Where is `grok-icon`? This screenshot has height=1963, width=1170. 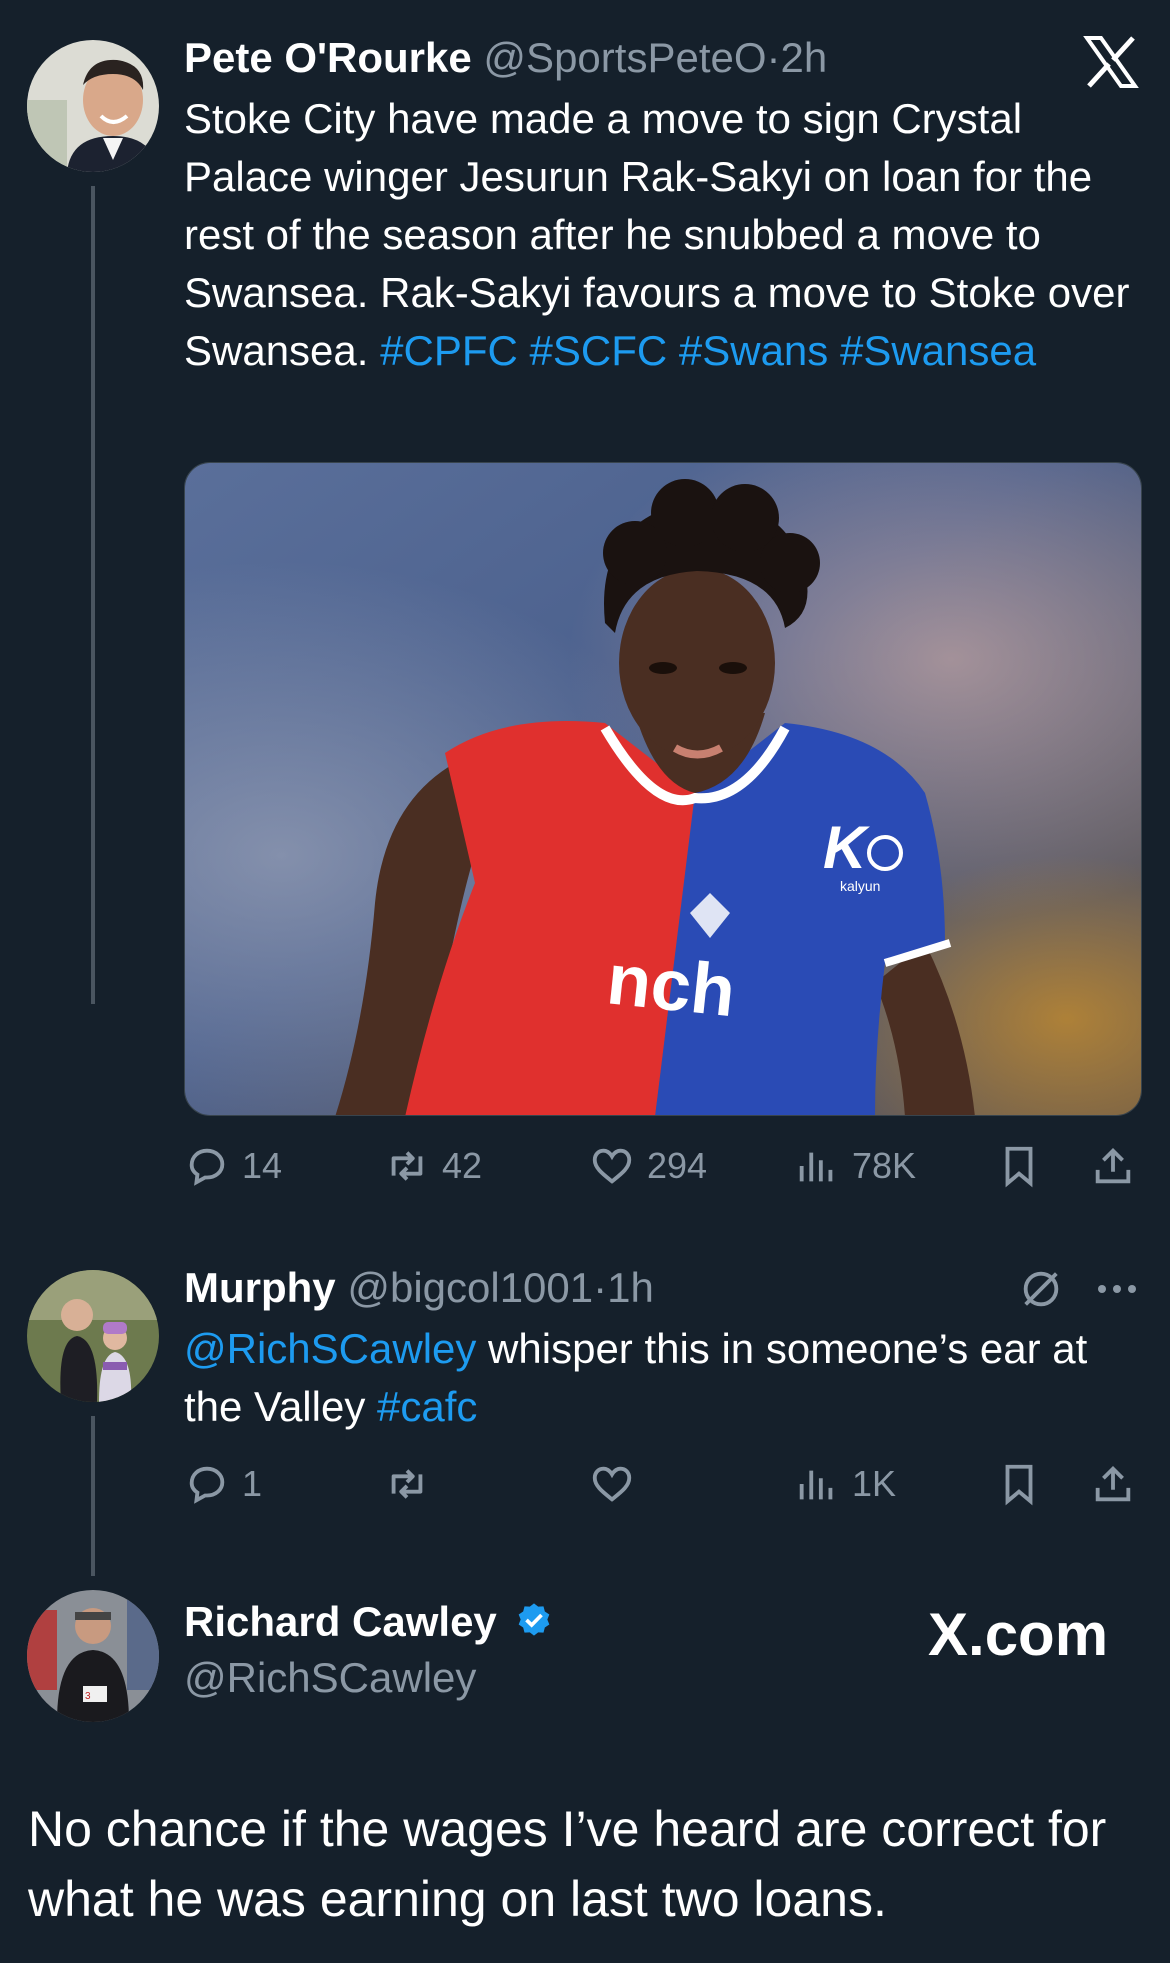 grok-icon is located at coordinates (1041, 1289).